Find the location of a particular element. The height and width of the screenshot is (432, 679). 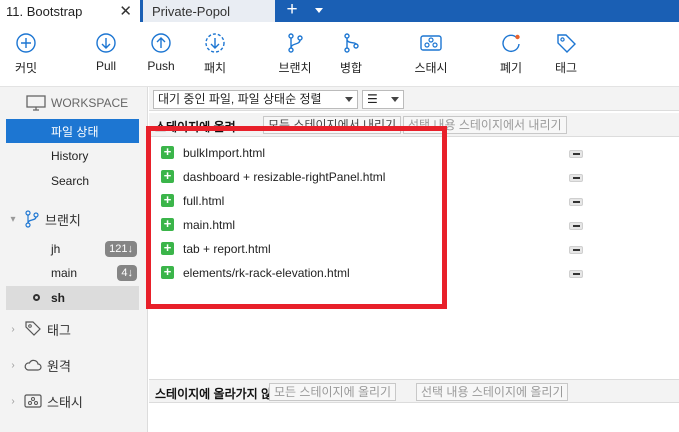

sidebar-item-history: History is located at coordinates (72, 156).